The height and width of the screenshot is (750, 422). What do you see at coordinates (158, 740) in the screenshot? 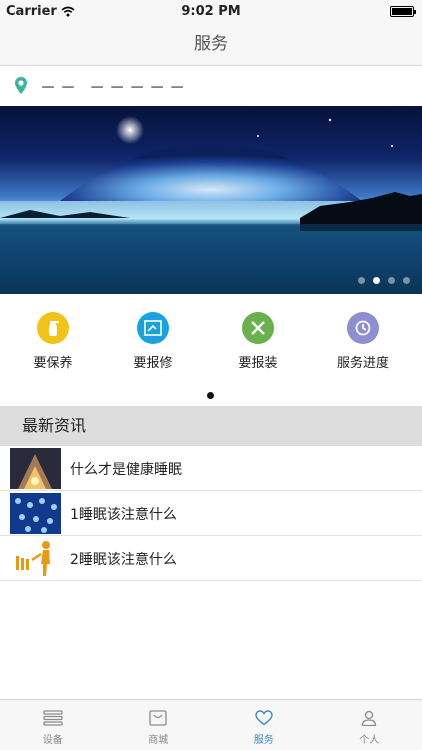
I see `tab-label: 商城` at bounding box center [158, 740].